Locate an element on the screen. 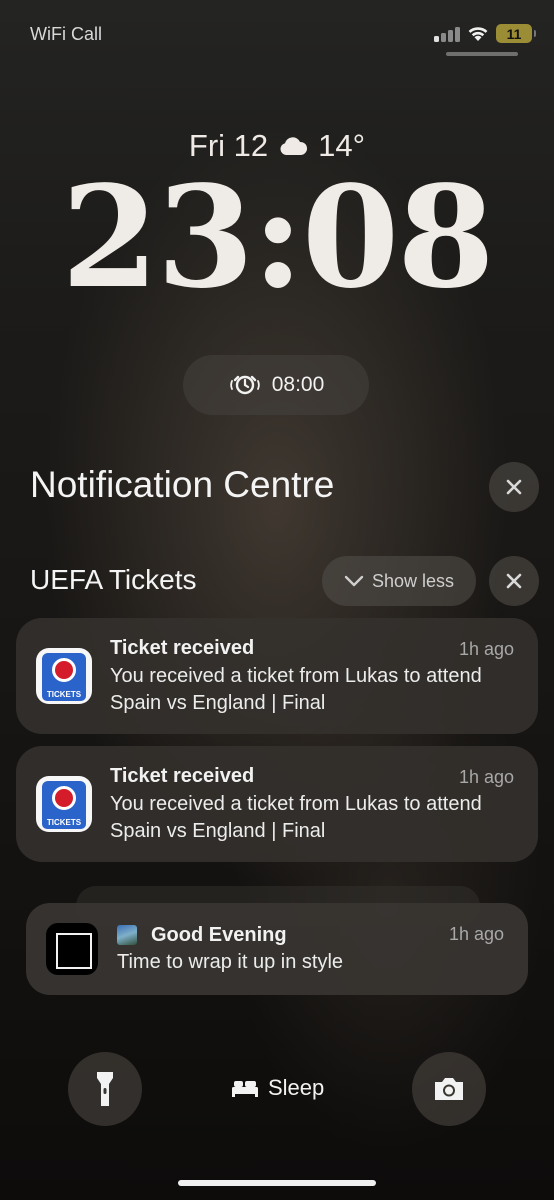 This screenshot has height=1200, width=554. alarm-clock-icon is located at coordinates (244, 385).